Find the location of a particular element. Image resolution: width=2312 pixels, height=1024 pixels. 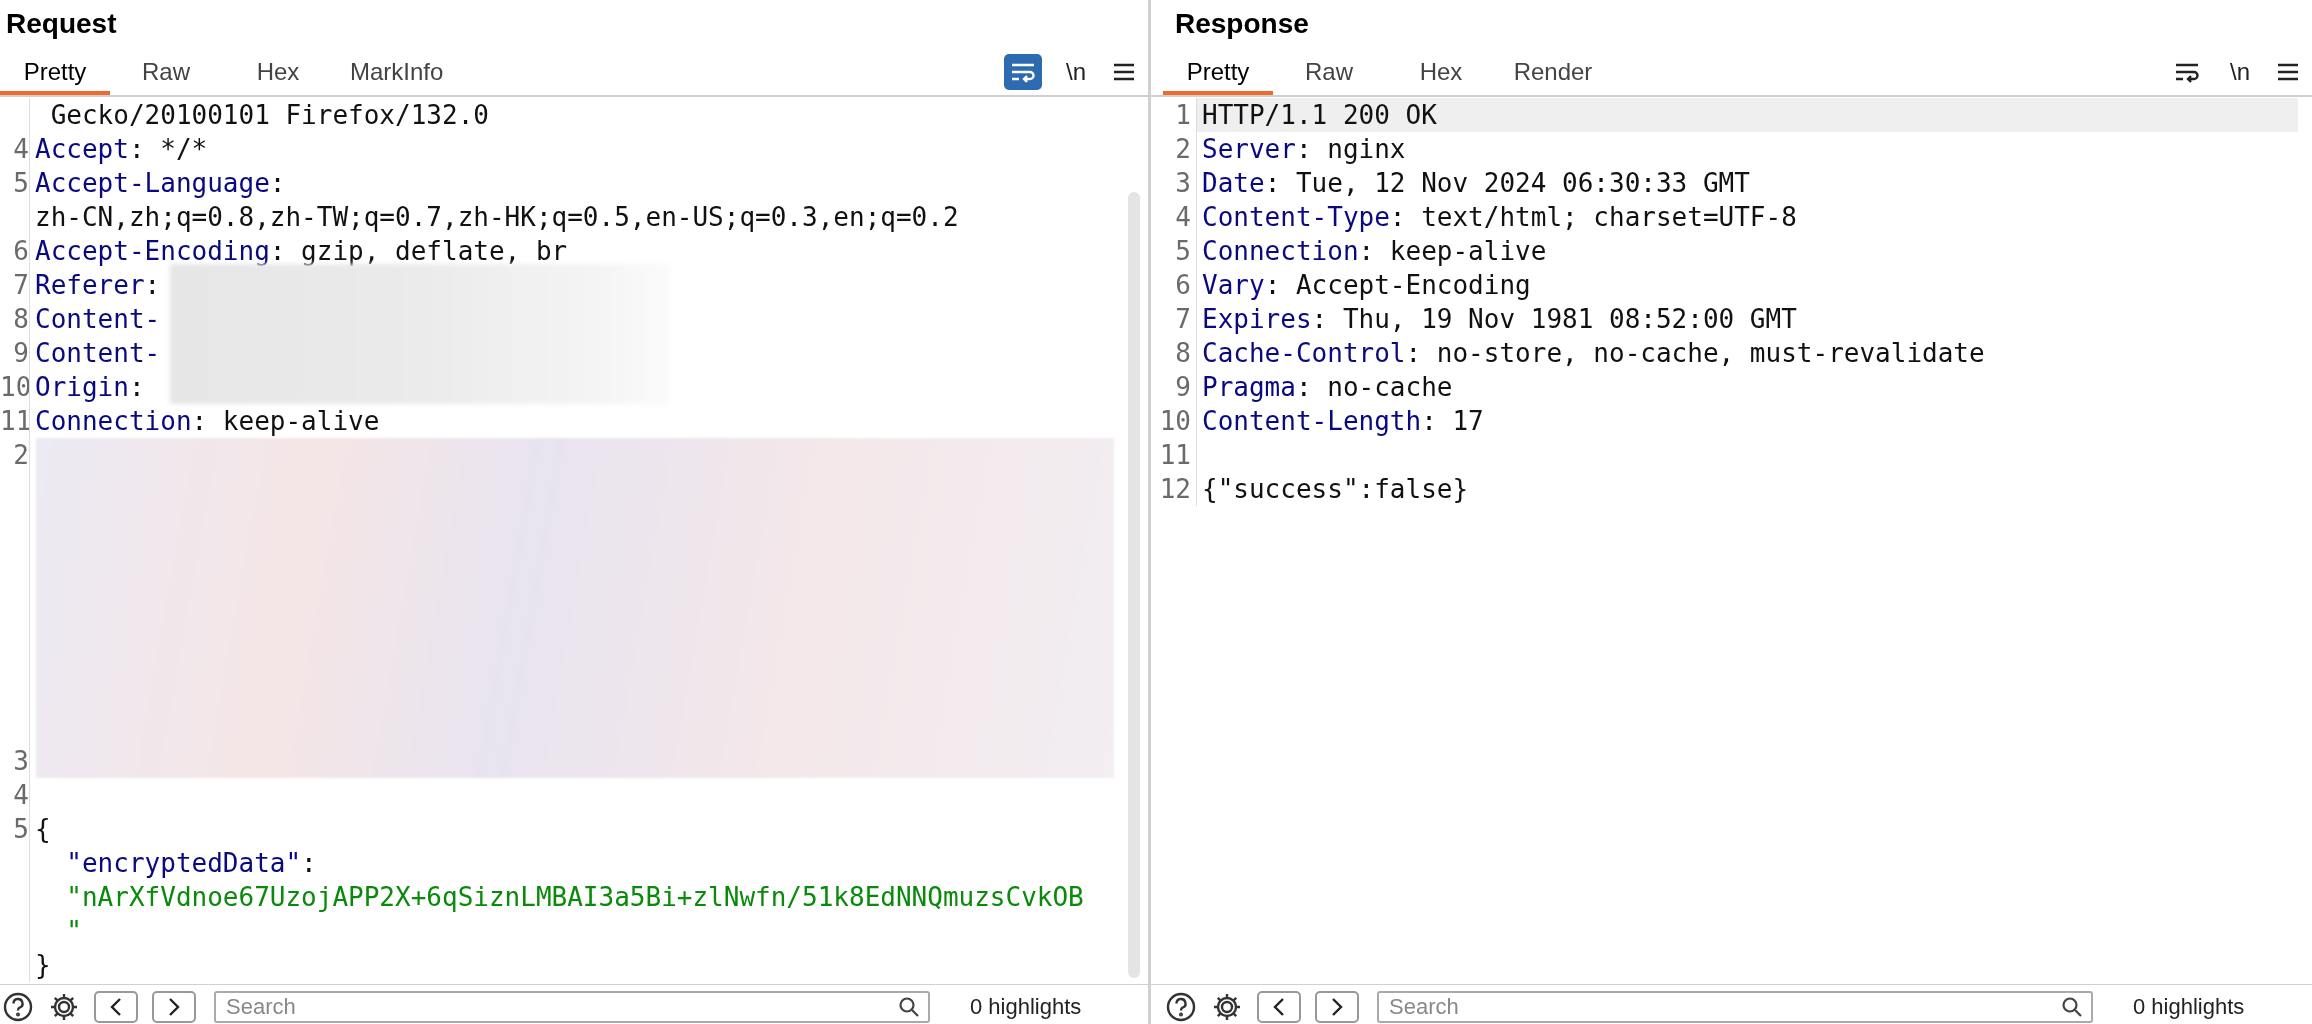

code-text: HTTP/1.1 200 OK is located at coordinates (1319, 115).